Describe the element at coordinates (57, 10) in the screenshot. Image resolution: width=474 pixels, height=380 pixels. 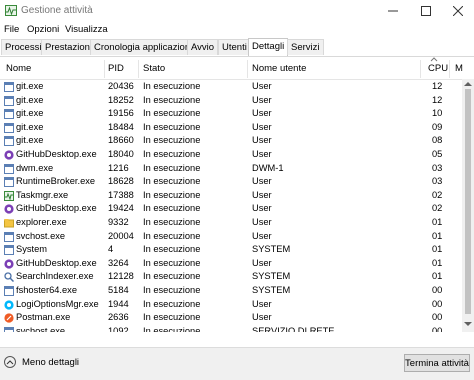
I see `window-title: Gestione attività` at that location.